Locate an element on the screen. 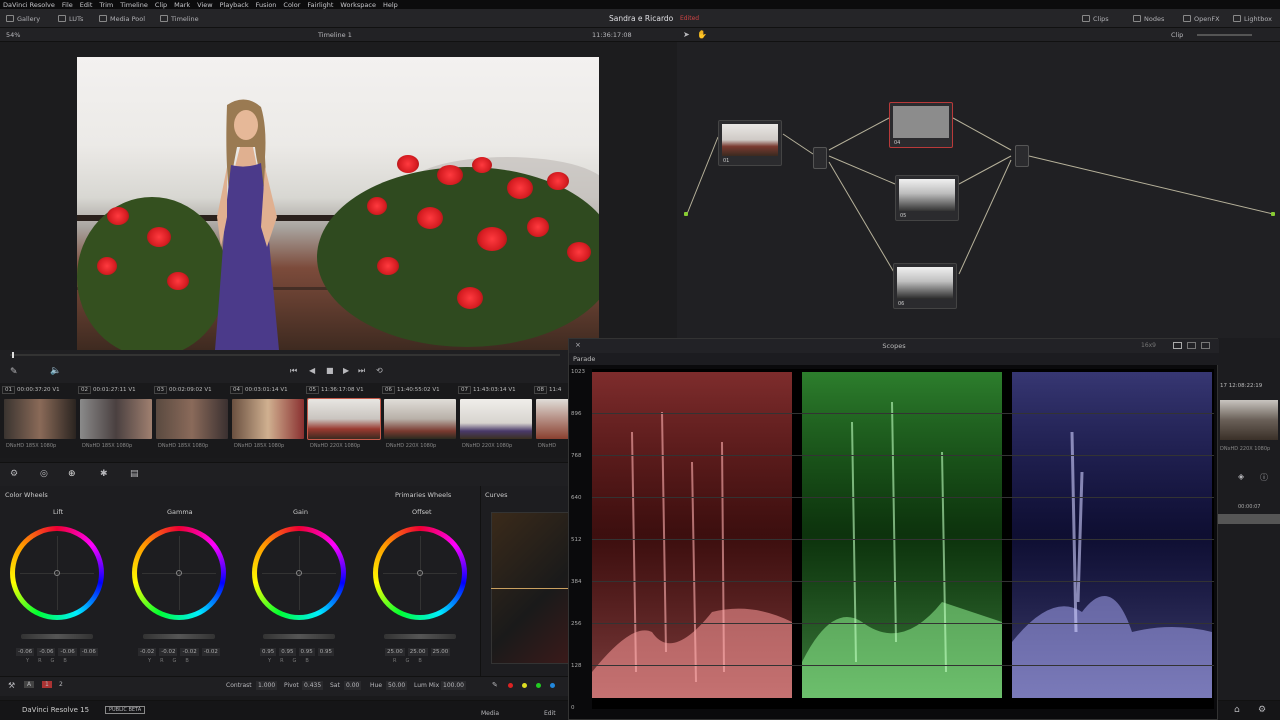 Image resolution: width=1280 pixels, height=720 pixels. menu-timeline: Timeline is located at coordinates (134, 5).